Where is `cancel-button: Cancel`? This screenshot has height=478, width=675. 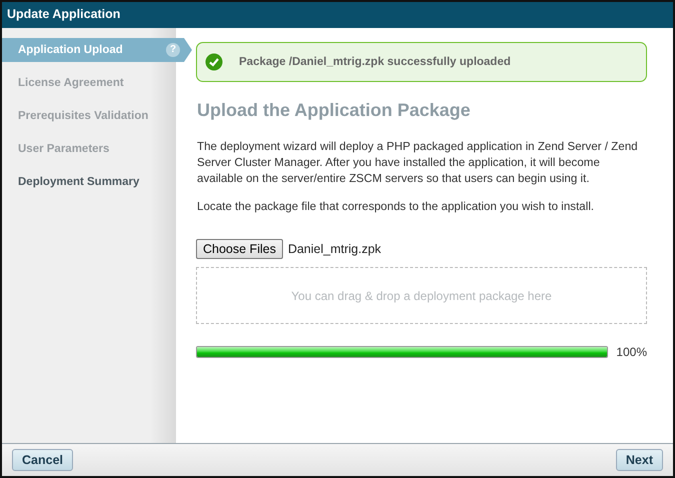 cancel-button: Cancel is located at coordinates (42, 460).